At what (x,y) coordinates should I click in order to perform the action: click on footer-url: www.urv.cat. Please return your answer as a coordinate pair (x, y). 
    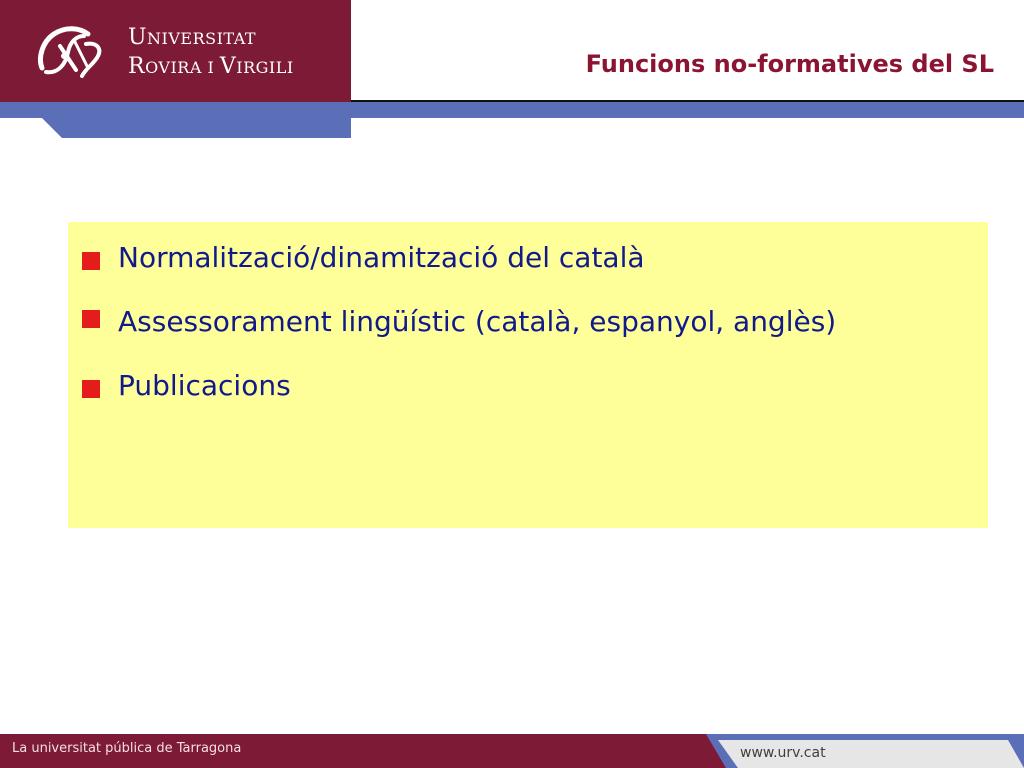
    Looking at the image, I should click on (783, 753).